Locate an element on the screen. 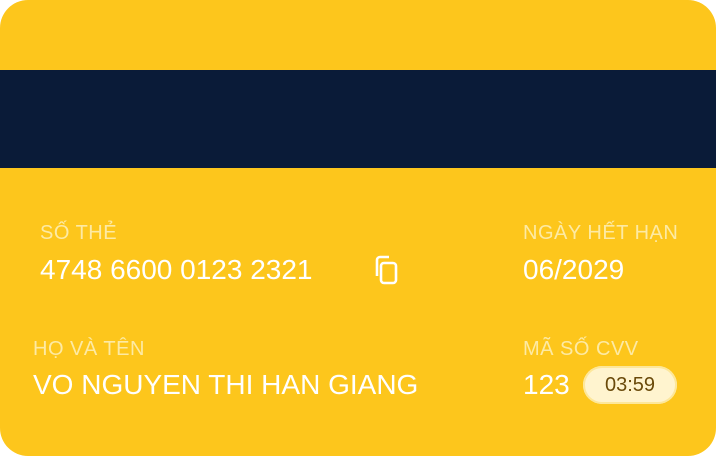 The image size is (716, 456). copy-icon is located at coordinates (386, 270).